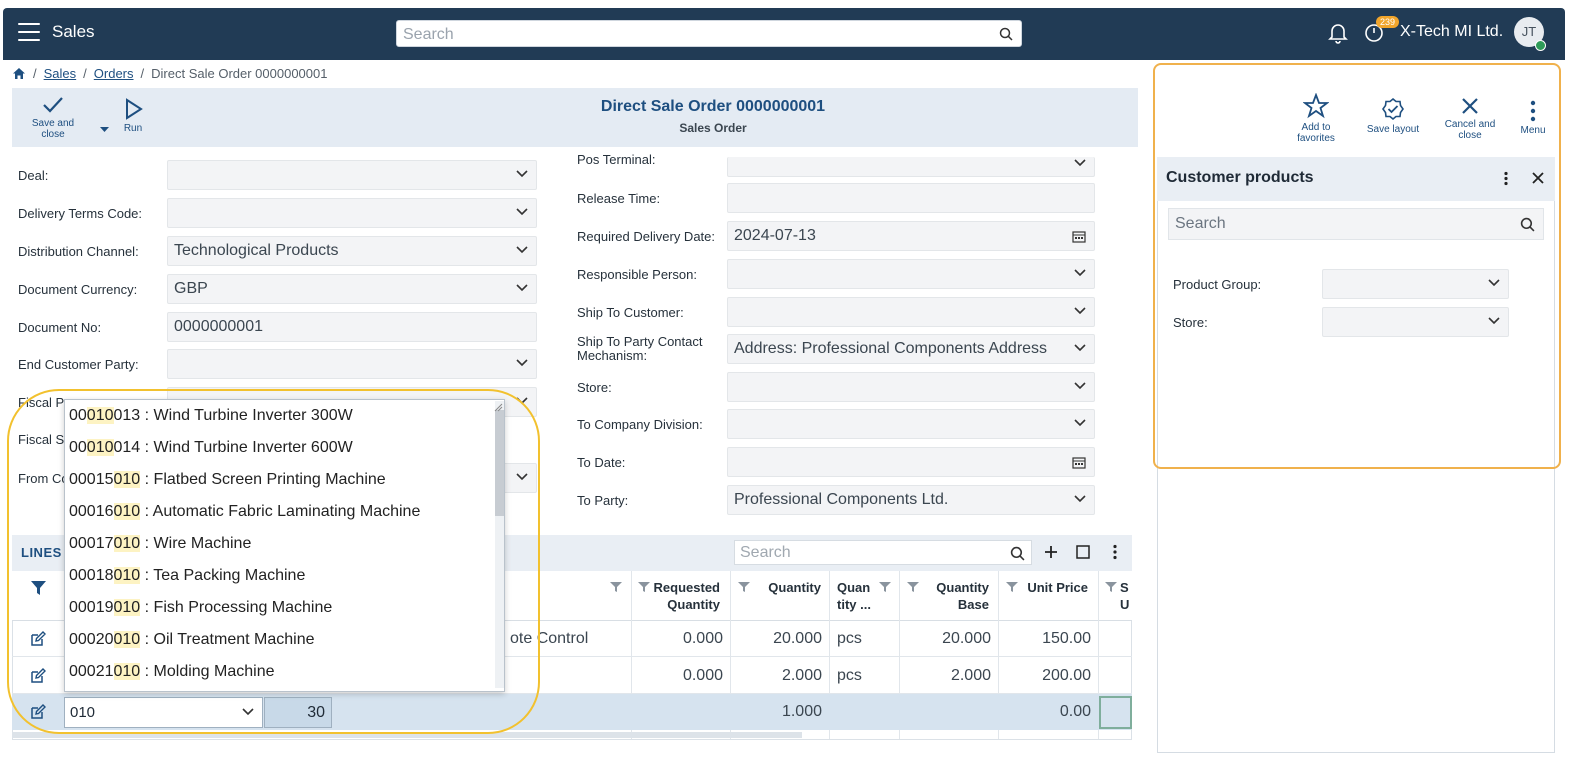  What do you see at coordinates (637, 274) in the screenshot?
I see `responsible-person-label: Responsible Person:` at bounding box center [637, 274].